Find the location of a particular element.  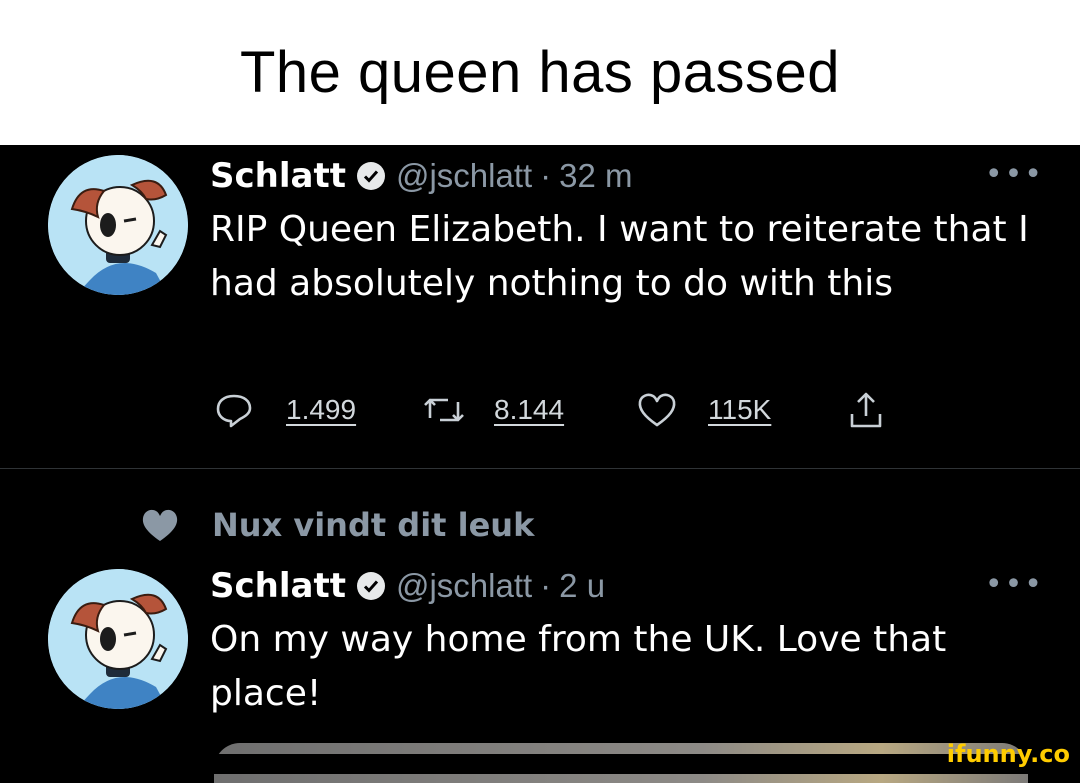

like-icon is located at coordinates (657, 410).